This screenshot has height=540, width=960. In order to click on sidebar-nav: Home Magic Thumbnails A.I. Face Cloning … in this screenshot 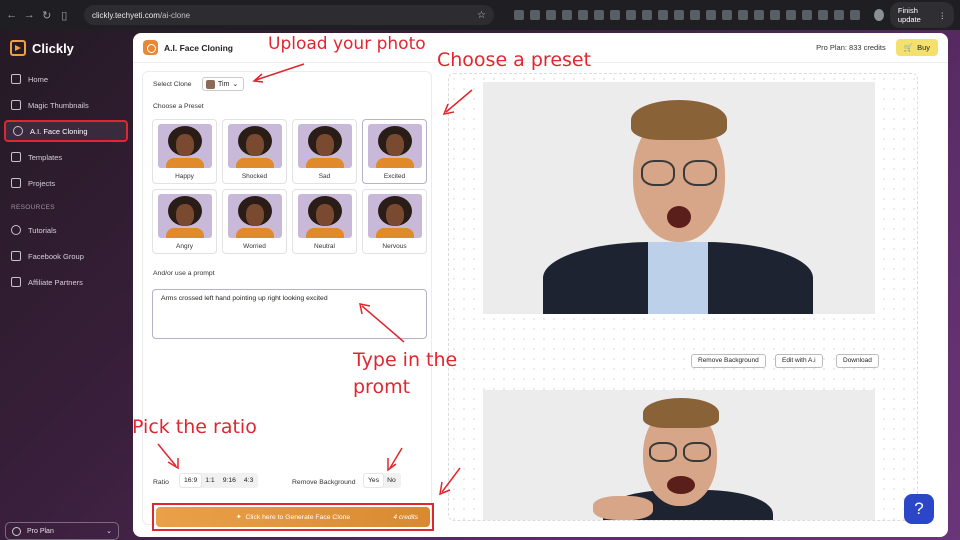, I will do `click(66, 182)`.